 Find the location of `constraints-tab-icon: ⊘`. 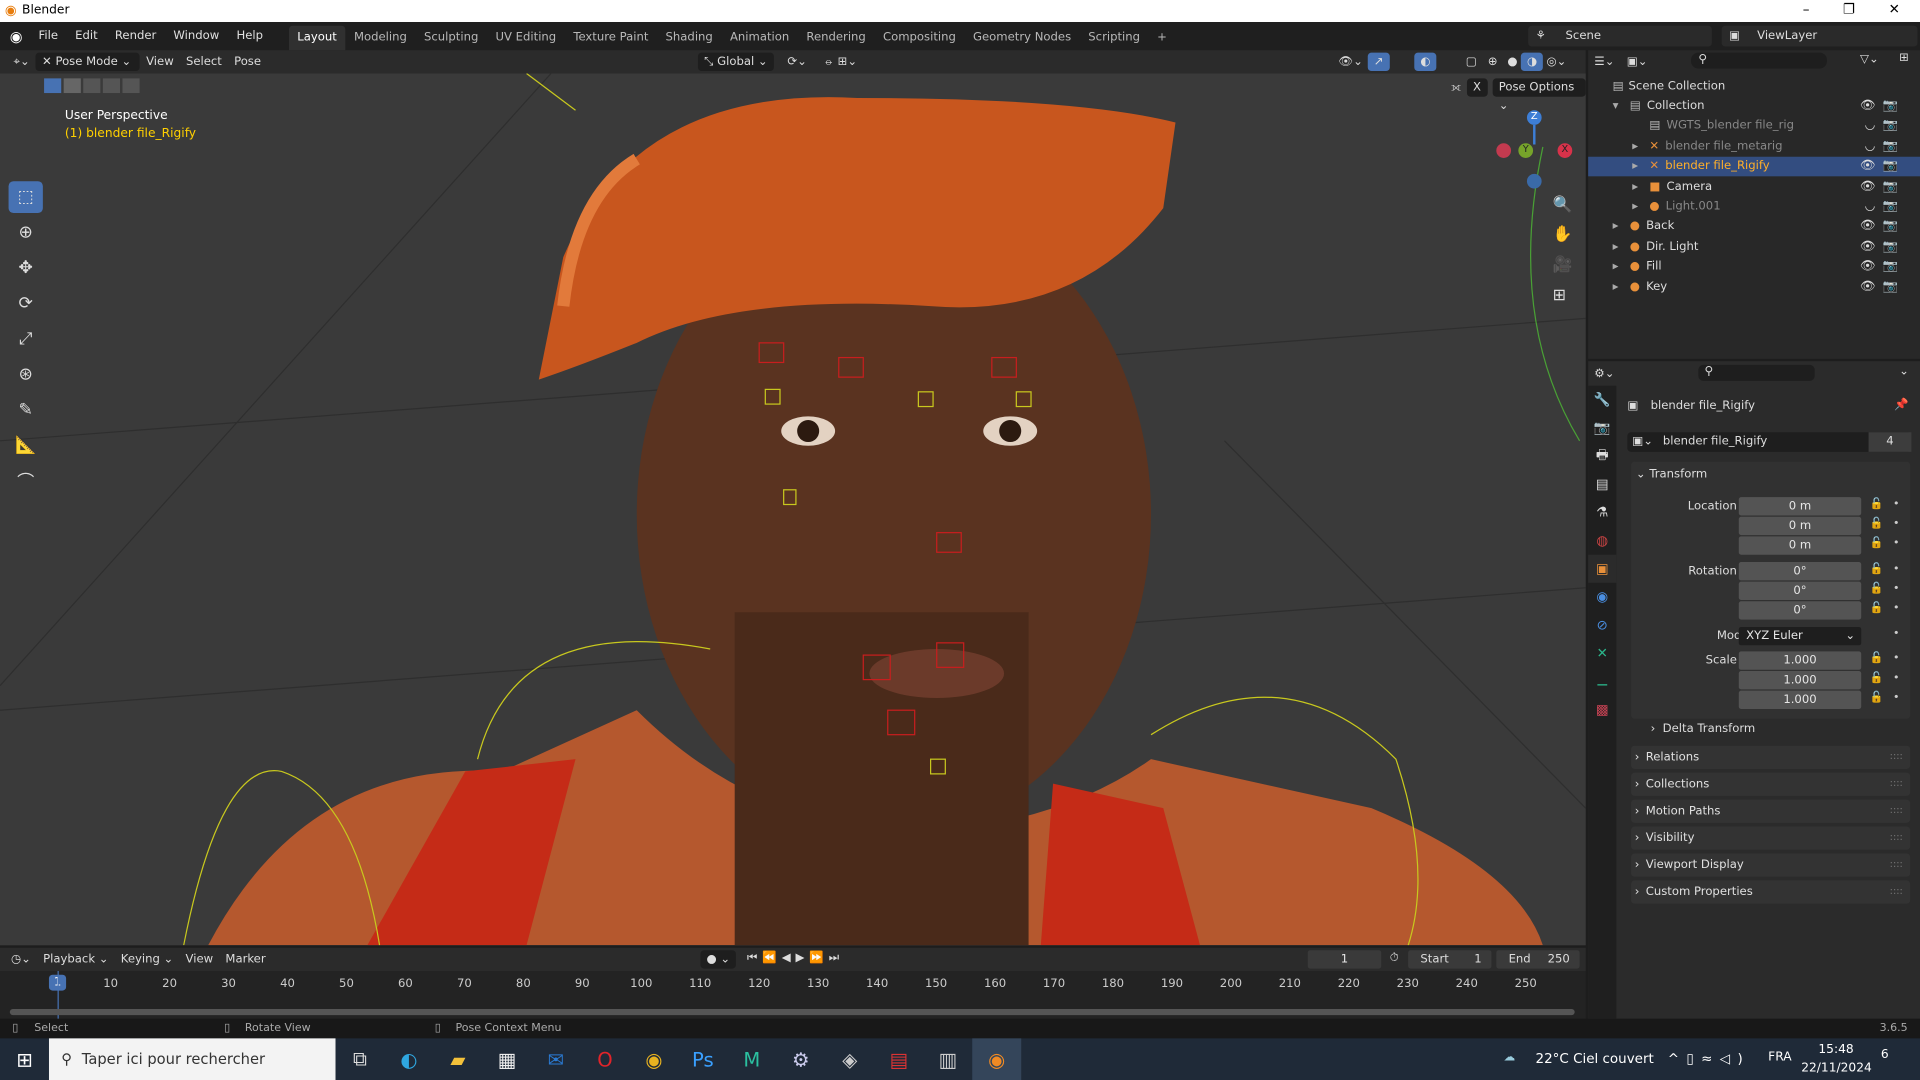

constraints-tab-icon: ⊘ is located at coordinates (1602, 625).